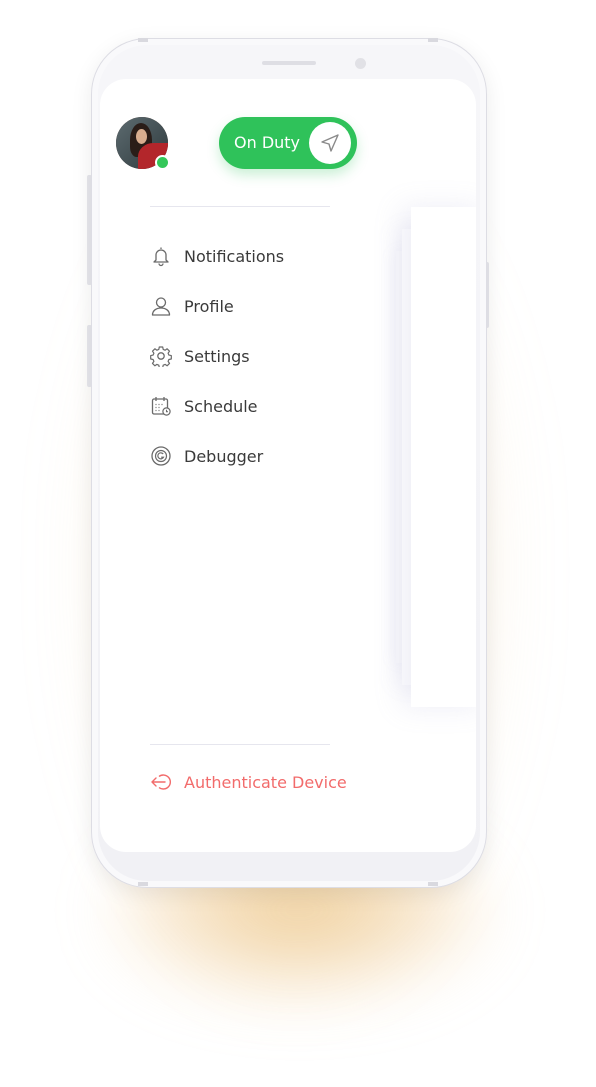 This screenshot has width=596, height=1087. I want to click on menu-item-label: Schedule, so click(221, 406).